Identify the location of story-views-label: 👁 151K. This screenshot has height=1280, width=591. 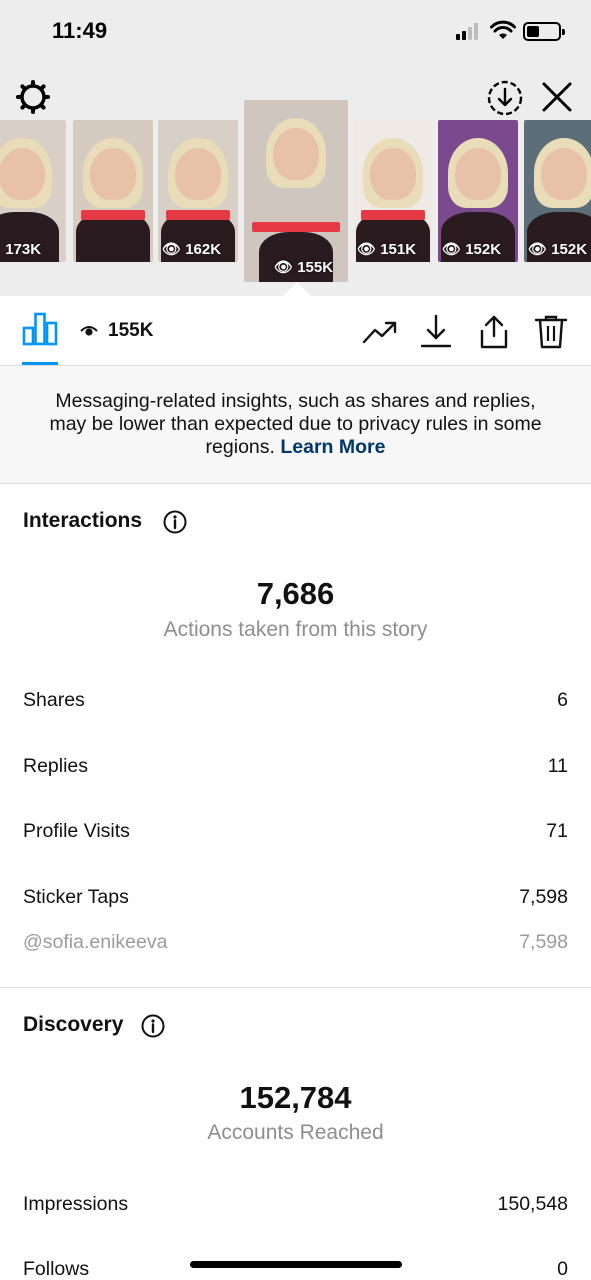
(387, 249).